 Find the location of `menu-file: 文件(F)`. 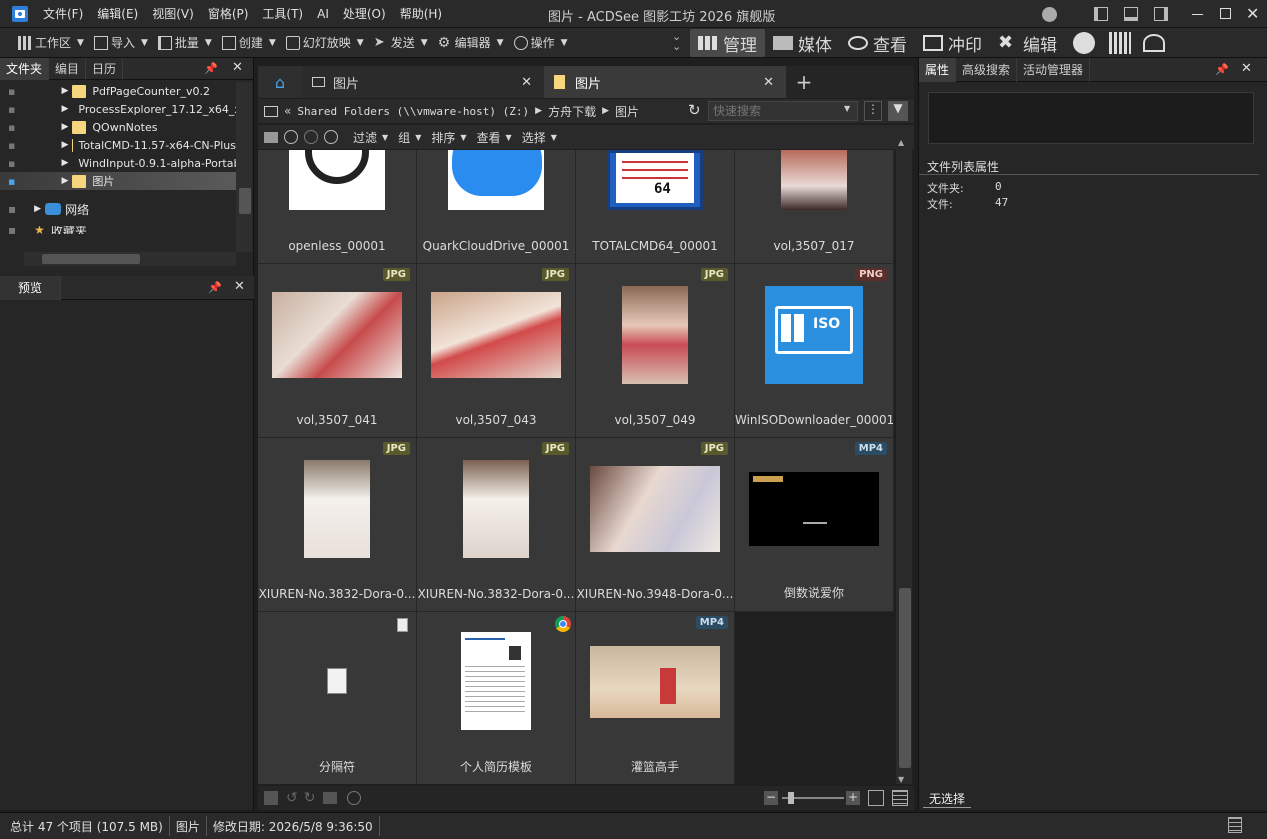

menu-file: 文件(F) is located at coordinates (63, 14).